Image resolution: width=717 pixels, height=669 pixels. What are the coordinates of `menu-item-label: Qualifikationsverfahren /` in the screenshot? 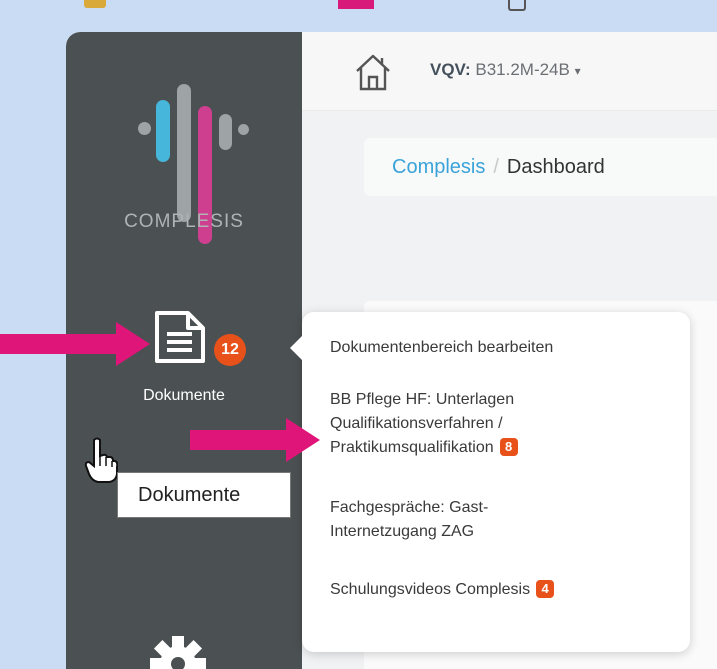 It's located at (416, 423).